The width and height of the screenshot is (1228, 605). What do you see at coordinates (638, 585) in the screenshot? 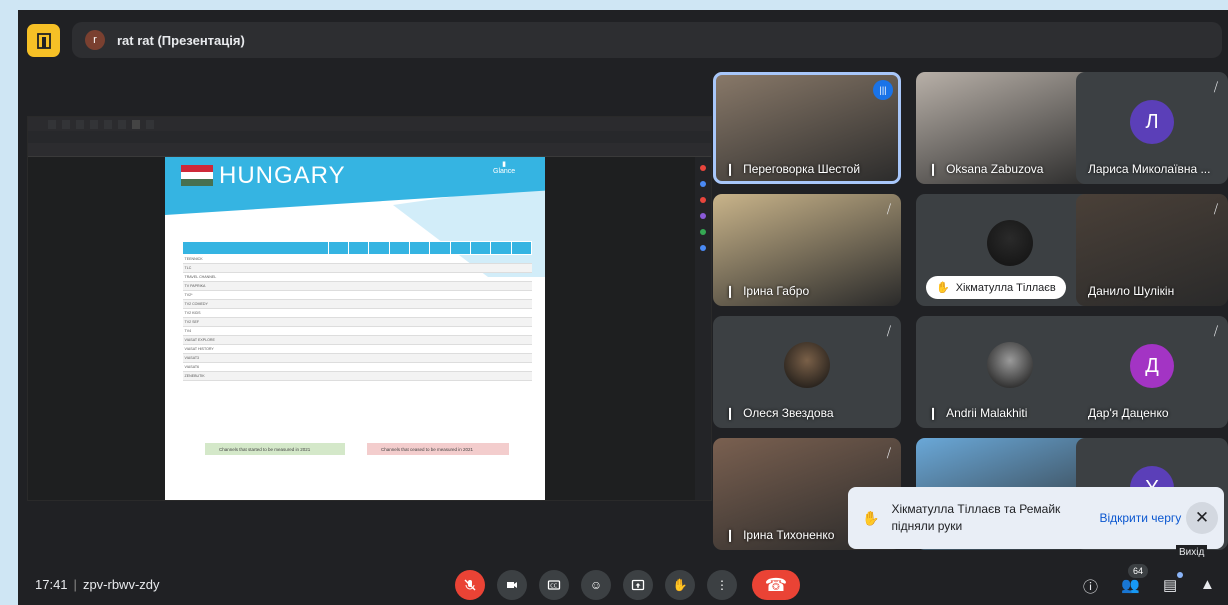
I see `present-button` at bounding box center [638, 585].